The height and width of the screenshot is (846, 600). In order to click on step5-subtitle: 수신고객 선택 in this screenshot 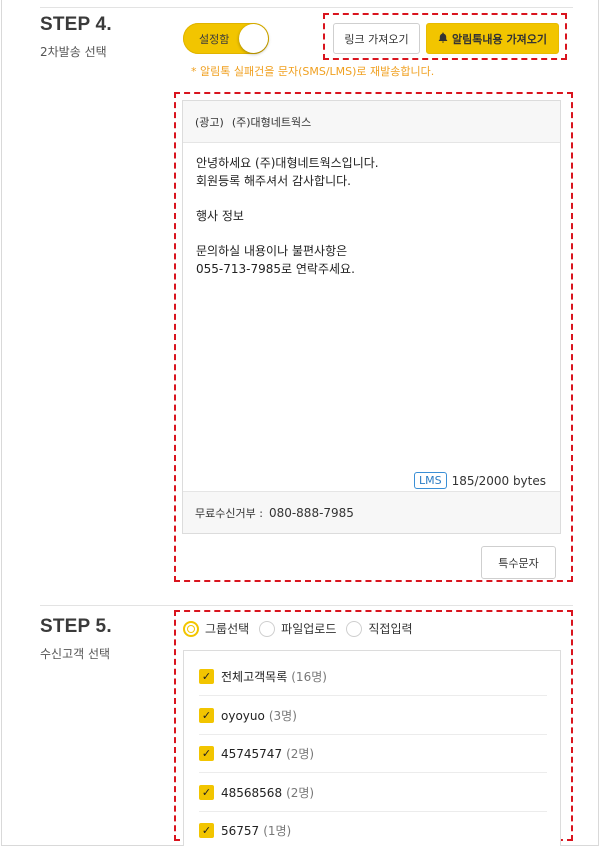, I will do `click(75, 654)`.